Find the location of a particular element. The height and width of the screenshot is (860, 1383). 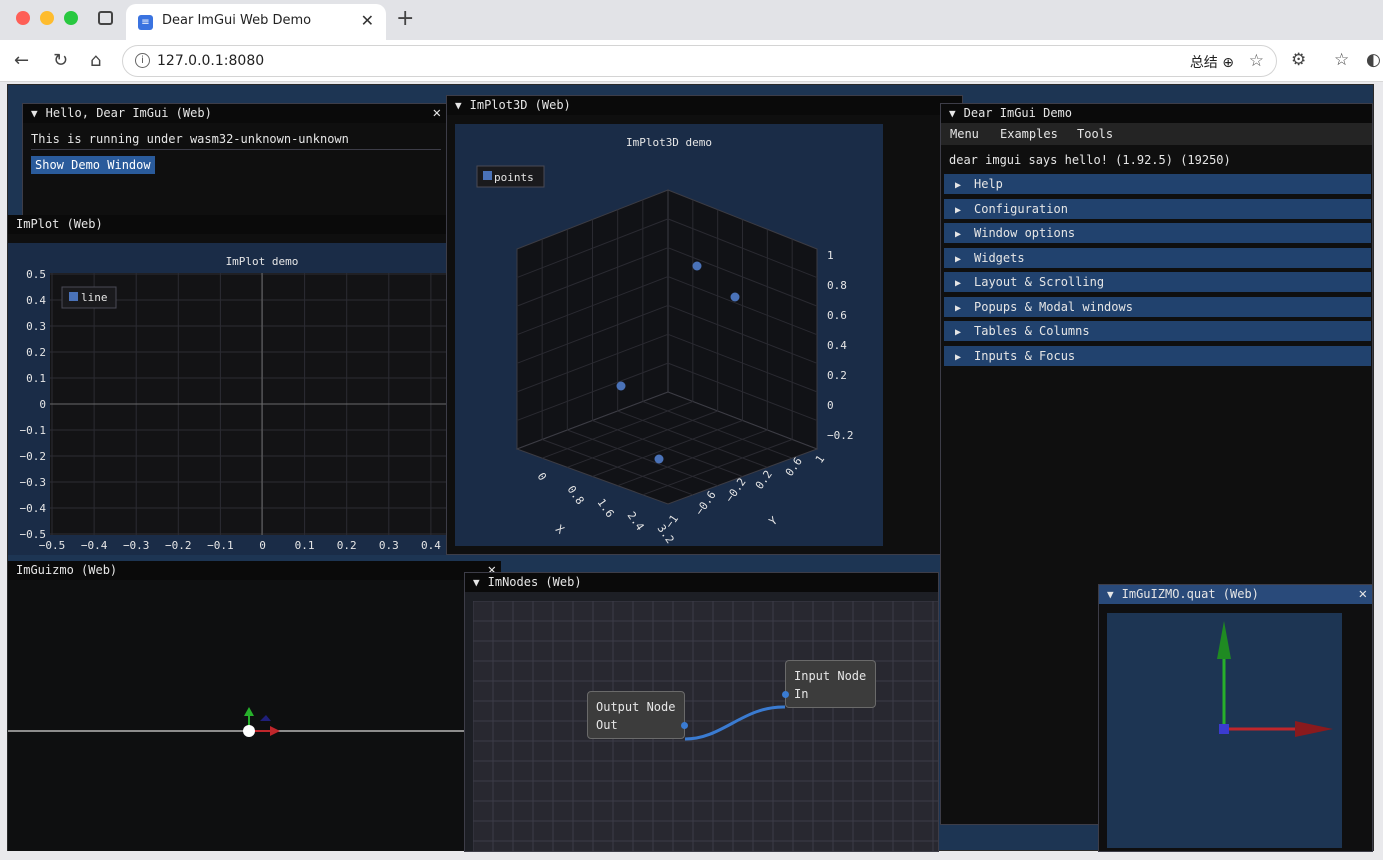

x-tick-label: −0.4 is located at coordinates (94, 545).